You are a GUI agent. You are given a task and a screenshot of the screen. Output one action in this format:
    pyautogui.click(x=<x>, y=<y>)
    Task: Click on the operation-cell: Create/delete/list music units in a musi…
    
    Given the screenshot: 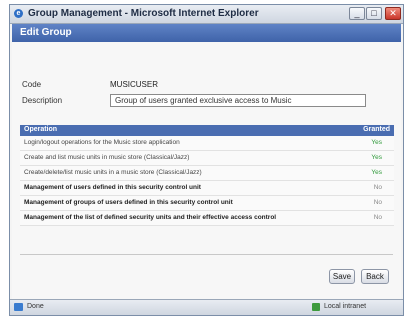 What is the action you would take?
    pyautogui.click(x=113, y=172)
    